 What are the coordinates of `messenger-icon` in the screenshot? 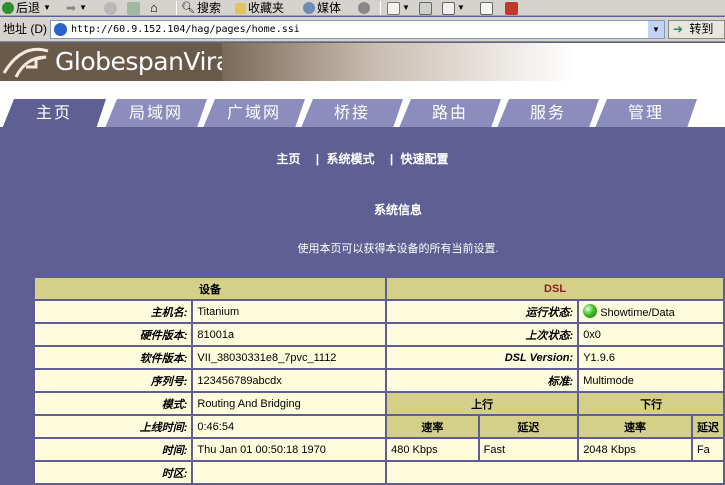 It's located at (511, 8).